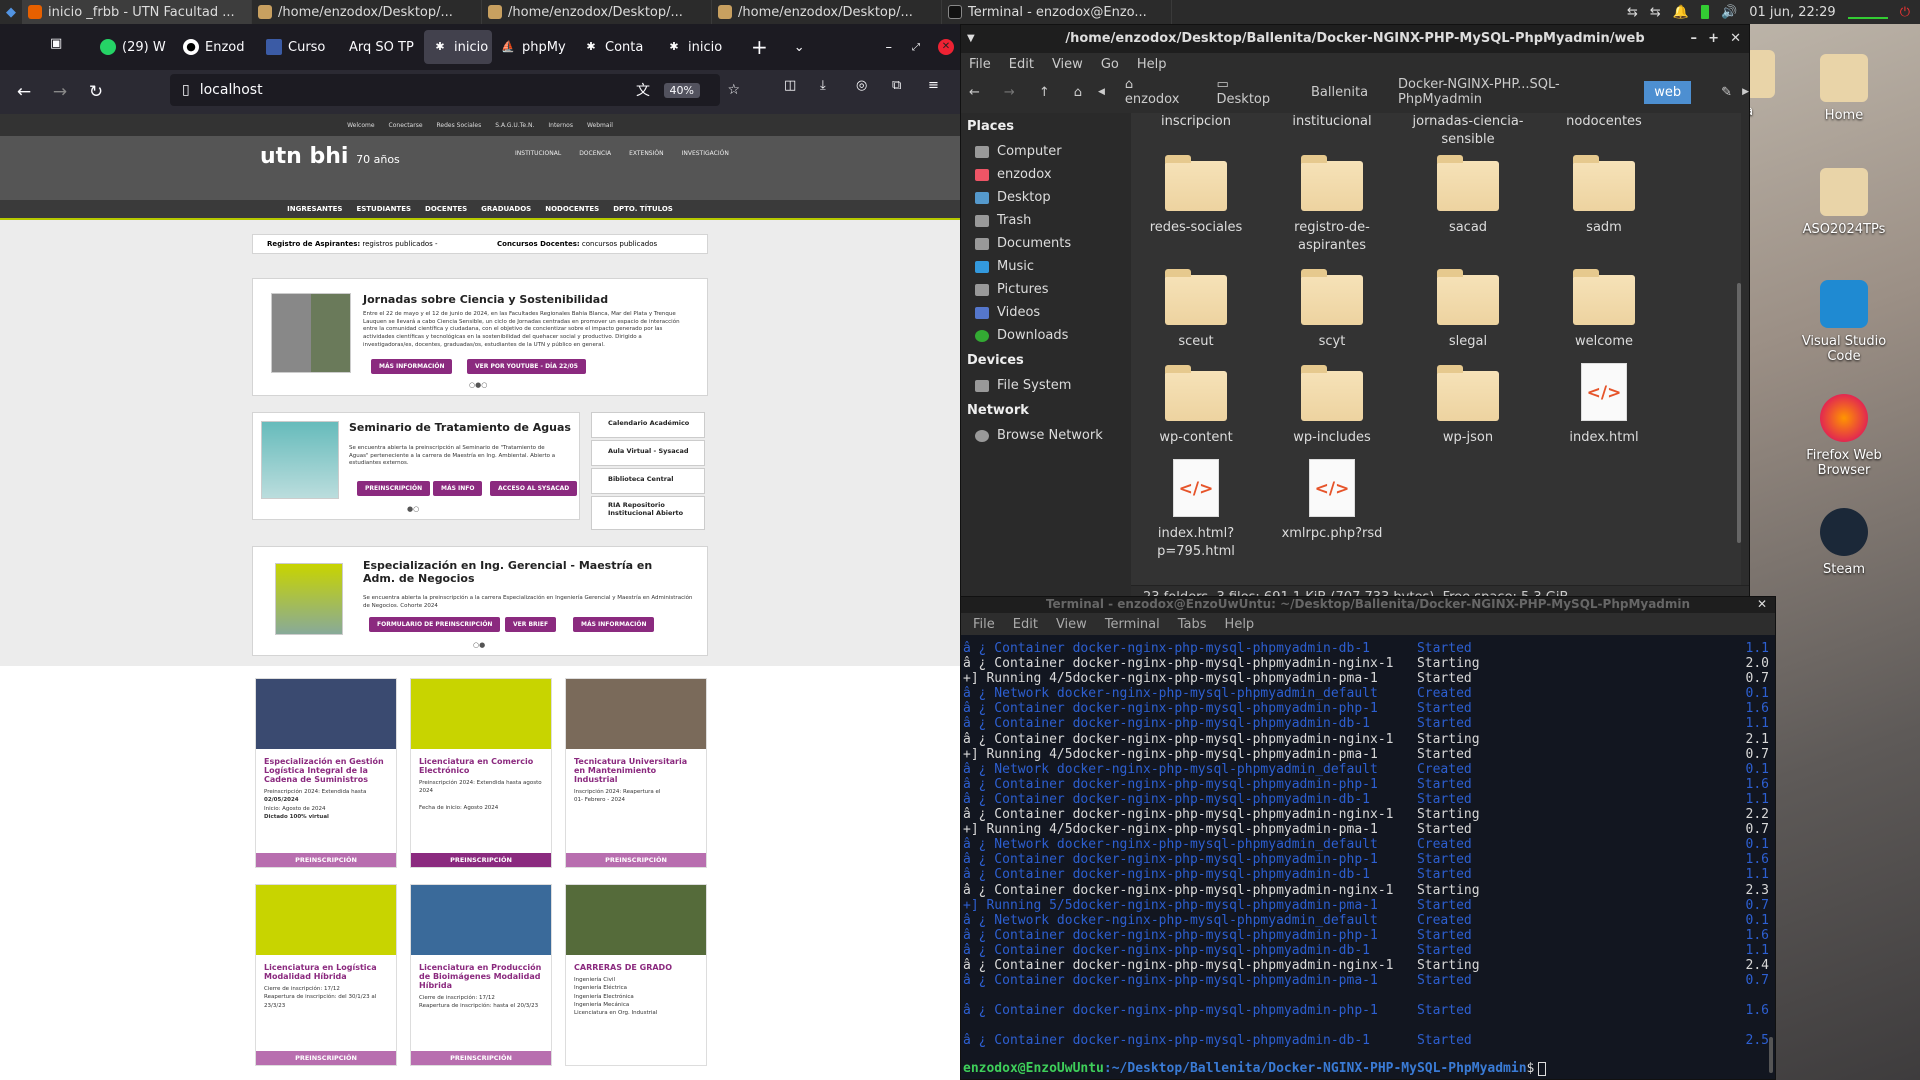  I want to click on site-logo: utn bhi 70 años, so click(330, 156).